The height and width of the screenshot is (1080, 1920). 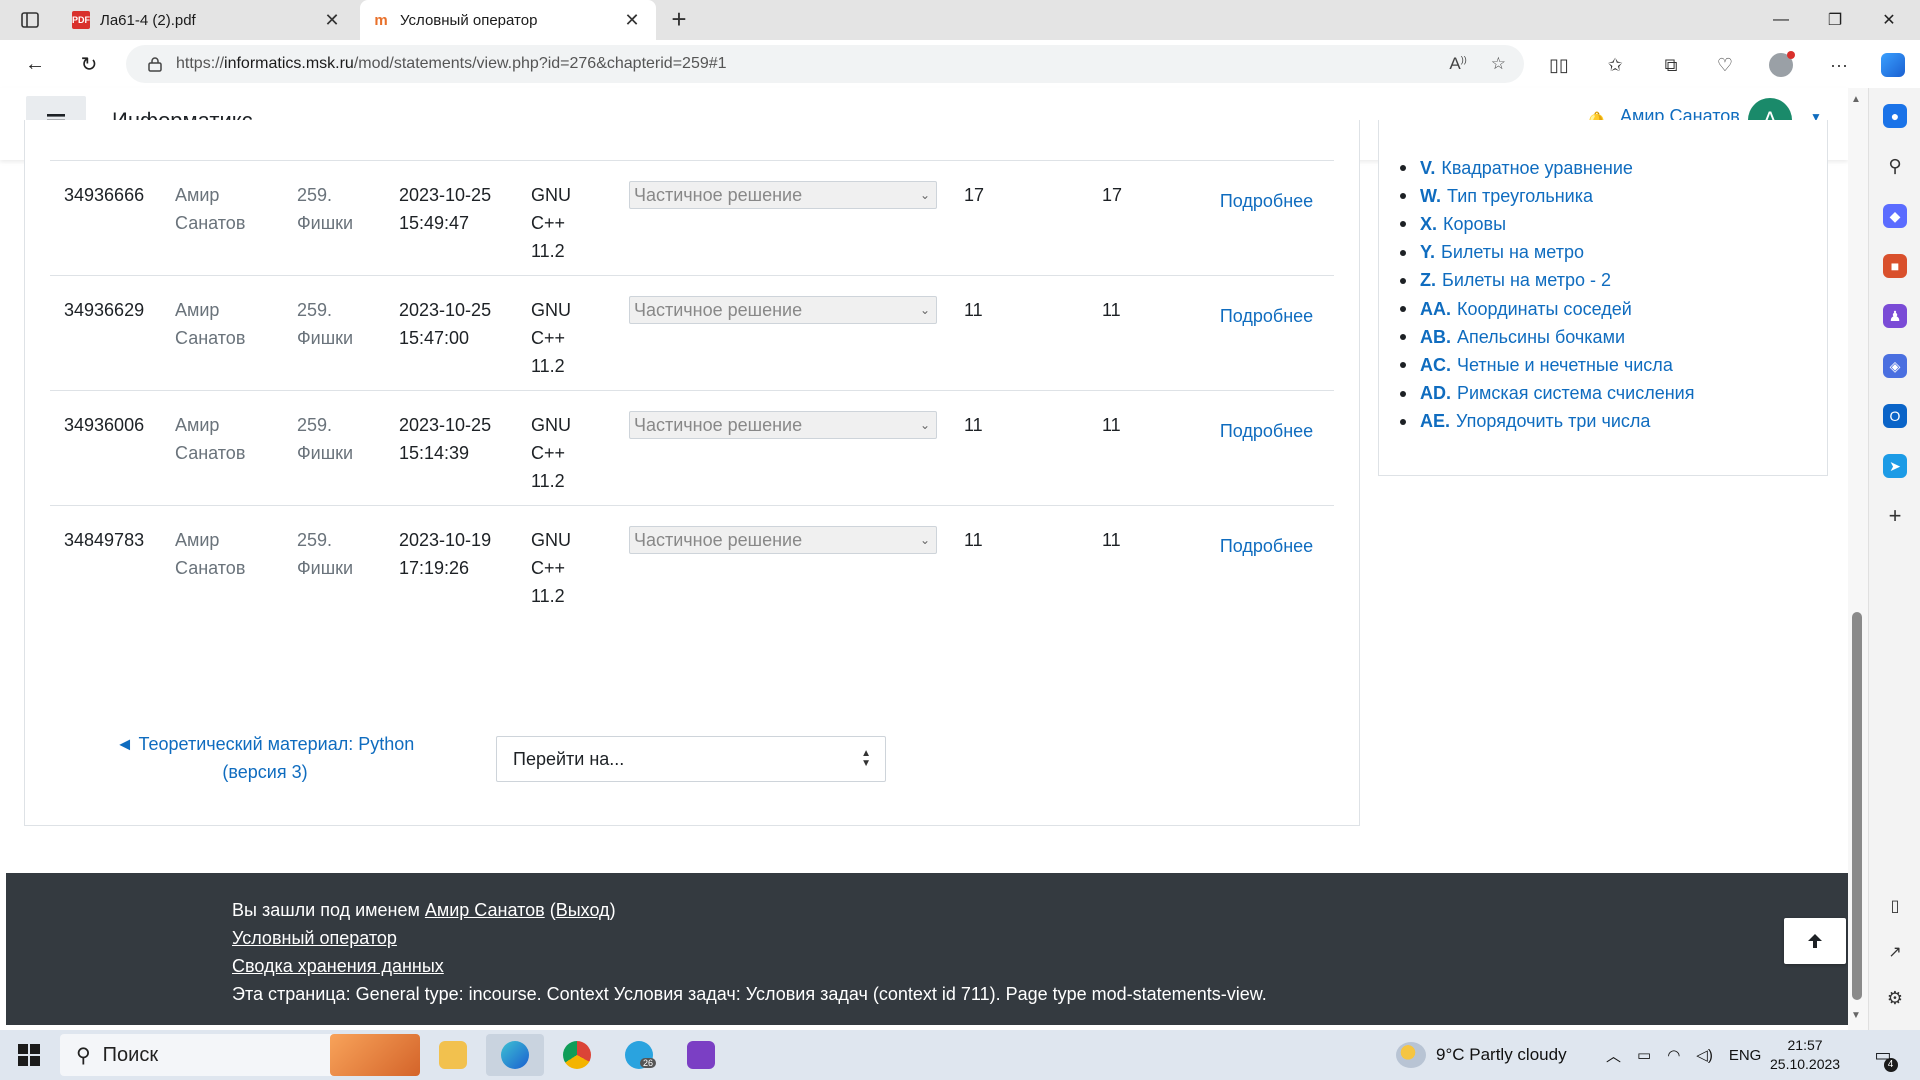 What do you see at coordinates (508, 20) in the screenshot?
I see `tab-informatics: m Условный оператор ✕` at bounding box center [508, 20].